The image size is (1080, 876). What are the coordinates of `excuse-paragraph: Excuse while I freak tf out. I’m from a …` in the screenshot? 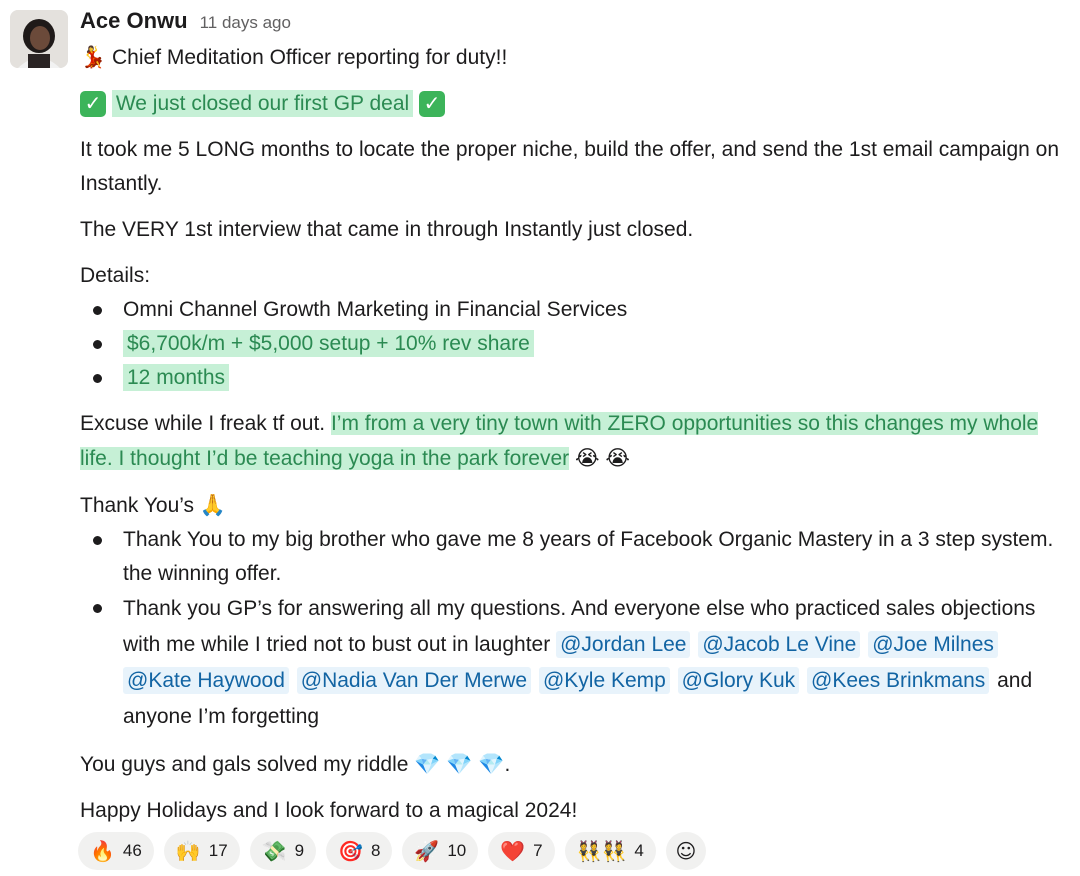 It's located at (576, 441).